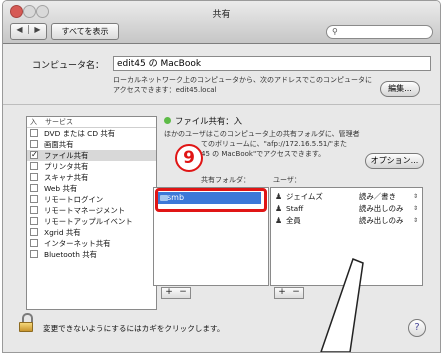  I want to click on help-button: ?, so click(417, 328).